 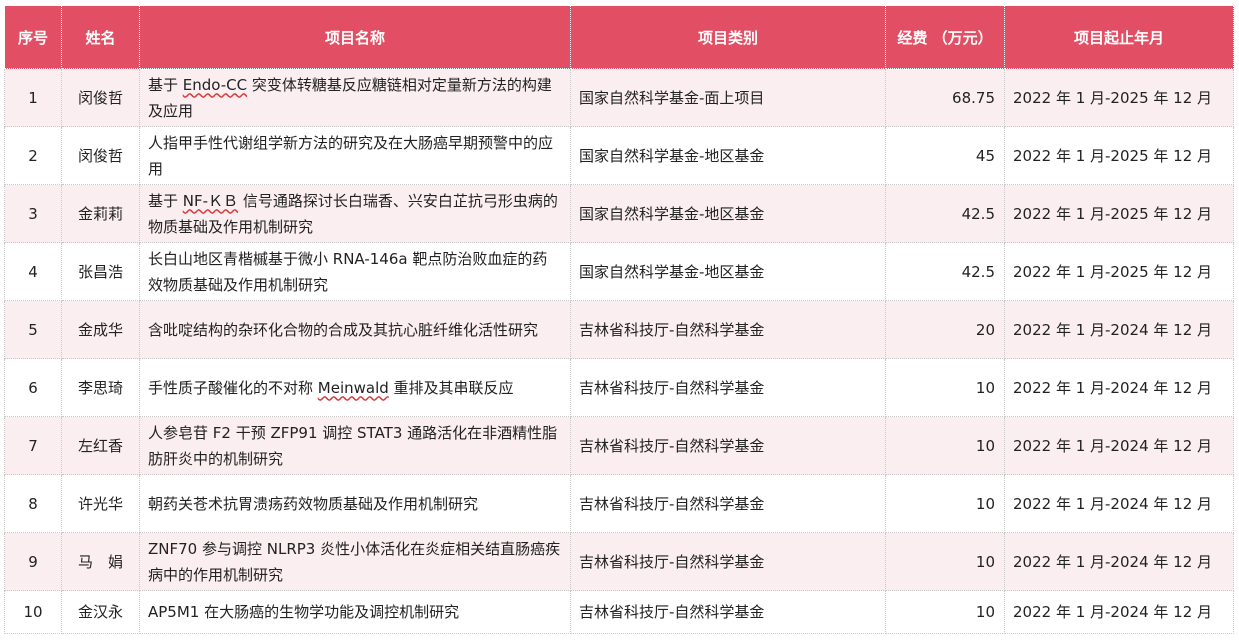 I want to click on cell-name: 许光华, so click(x=100, y=503).